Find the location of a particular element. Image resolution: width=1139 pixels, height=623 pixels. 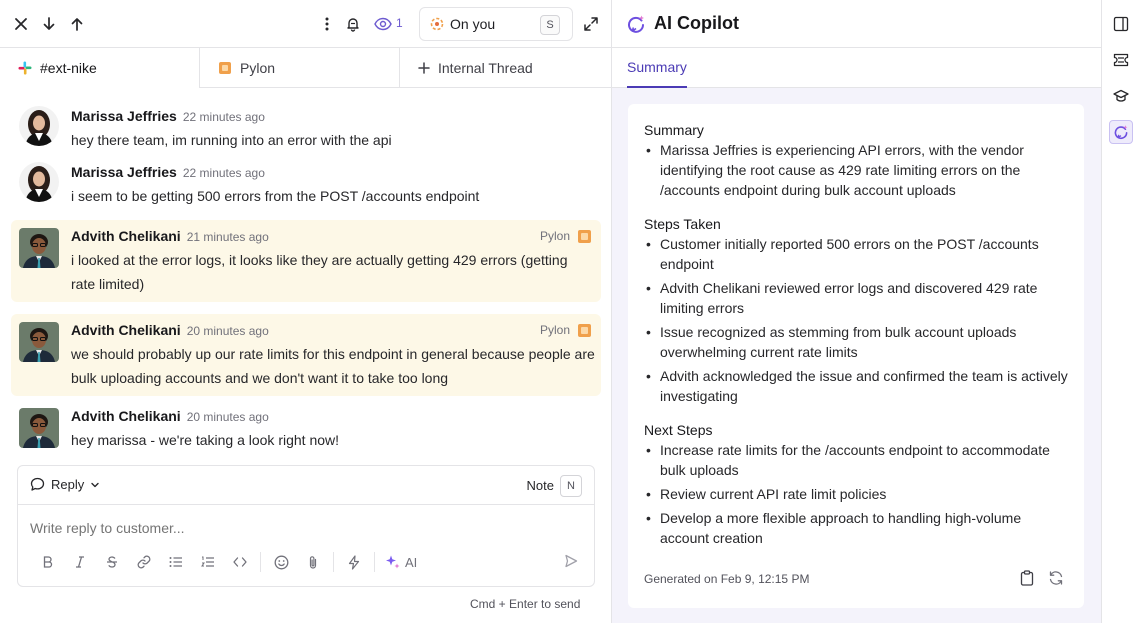

emoji-icon is located at coordinates (281, 562).